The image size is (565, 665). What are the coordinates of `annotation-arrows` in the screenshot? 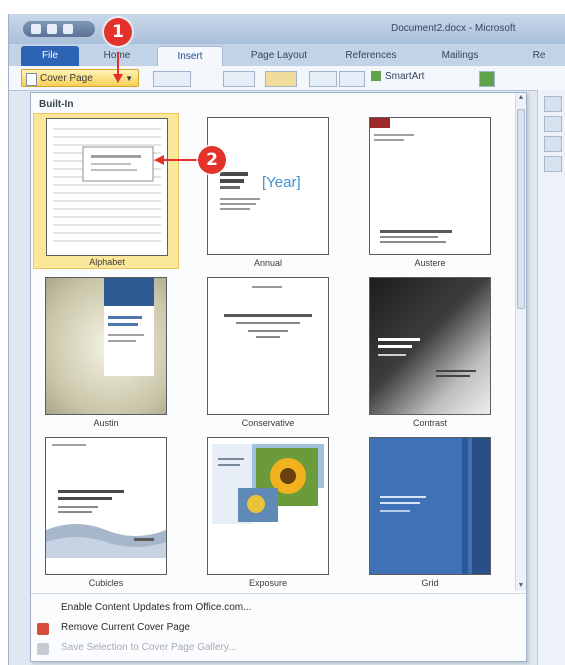 It's located at (156, 108).